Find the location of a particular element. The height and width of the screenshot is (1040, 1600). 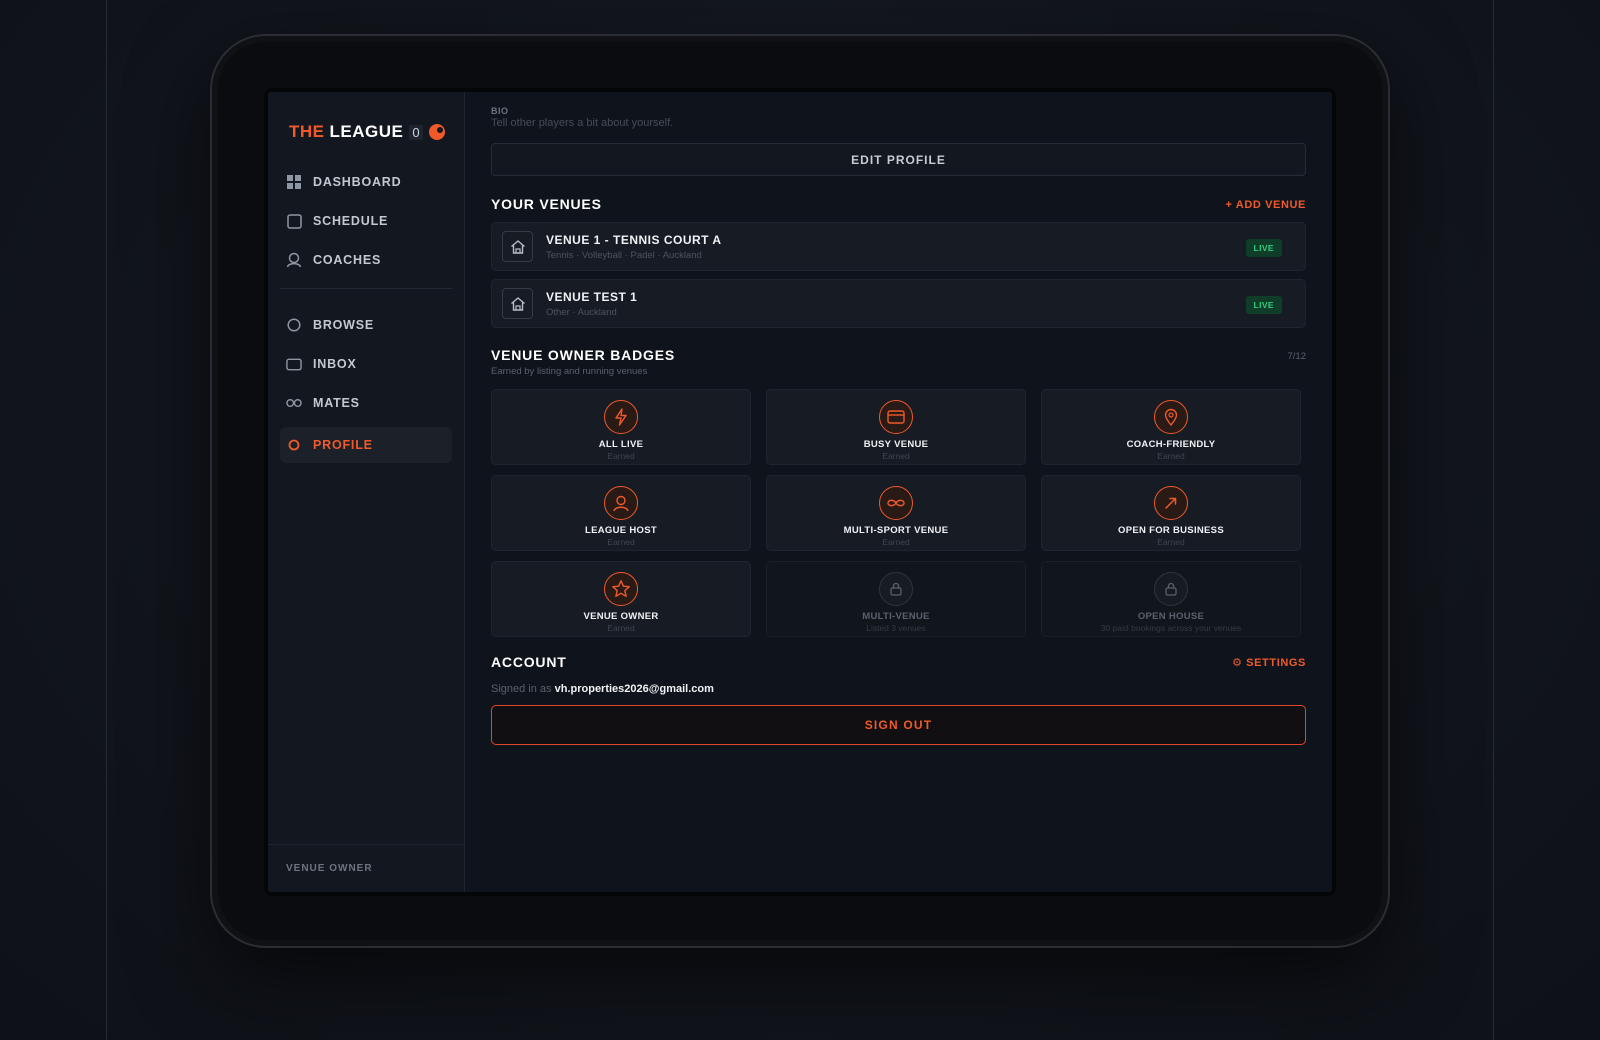

edit-profile-button: EDIT PROFILE is located at coordinates (898, 159).